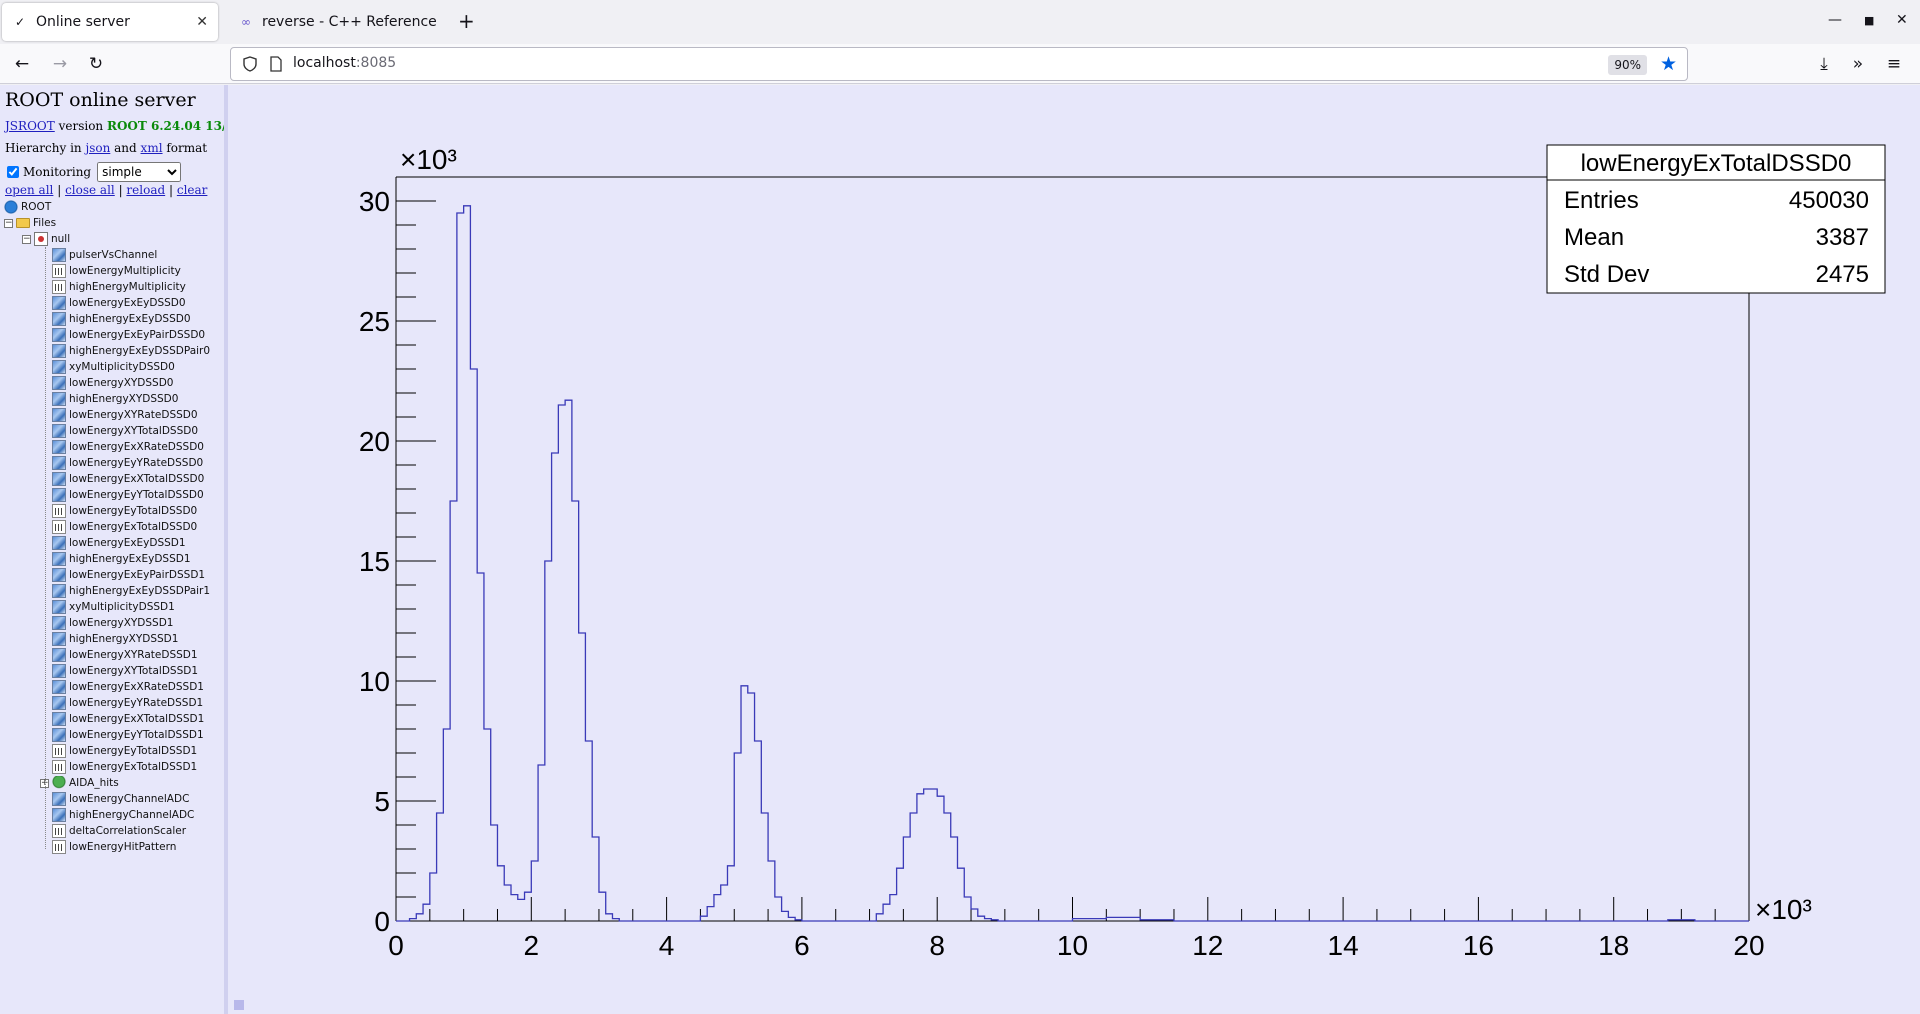 The width and height of the screenshot is (1920, 1014). I want to click on zoom-level-badge: 90%, so click(1627, 65).